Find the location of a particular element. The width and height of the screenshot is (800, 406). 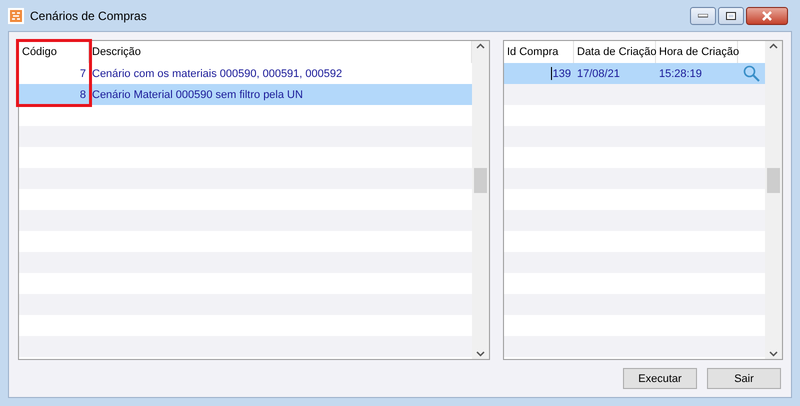

table-cell-text: 139 is located at coordinates (561, 74).